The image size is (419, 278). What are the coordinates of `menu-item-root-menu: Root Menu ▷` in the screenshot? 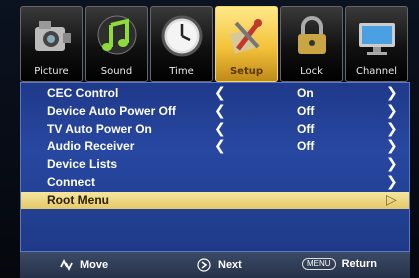 It's located at (215, 200).